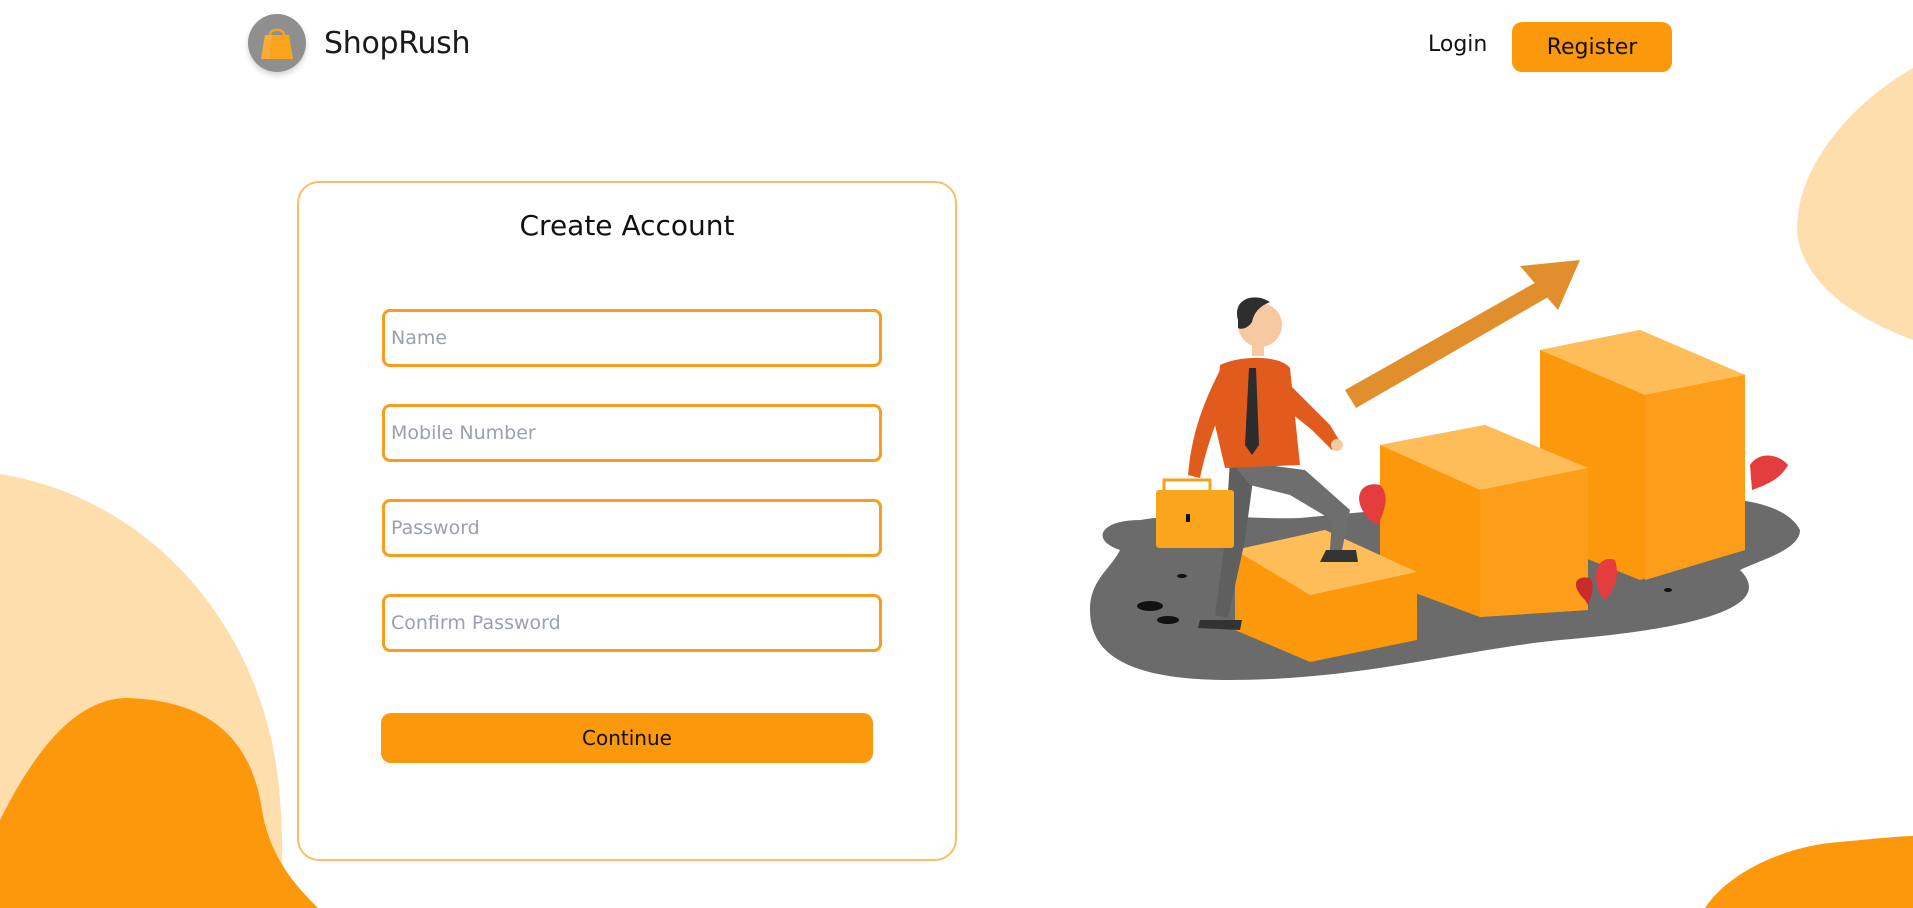 This screenshot has height=908, width=1913. Describe the element at coordinates (632, 528) in the screenshot. I see `password-input` at that location.